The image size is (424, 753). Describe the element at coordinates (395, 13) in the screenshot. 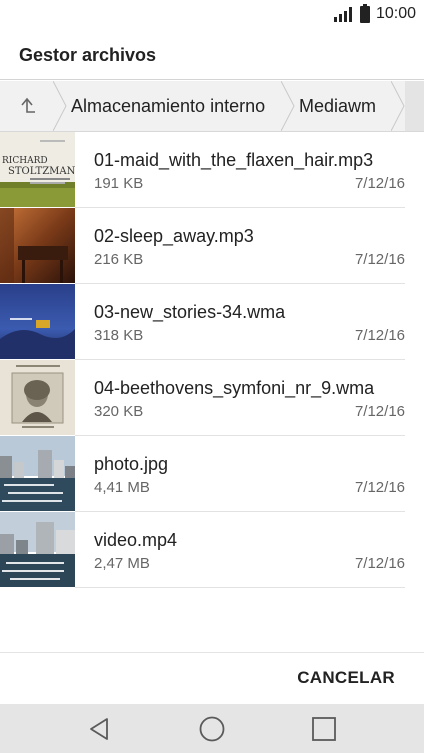

I see `status-time: 10:00` at that location.